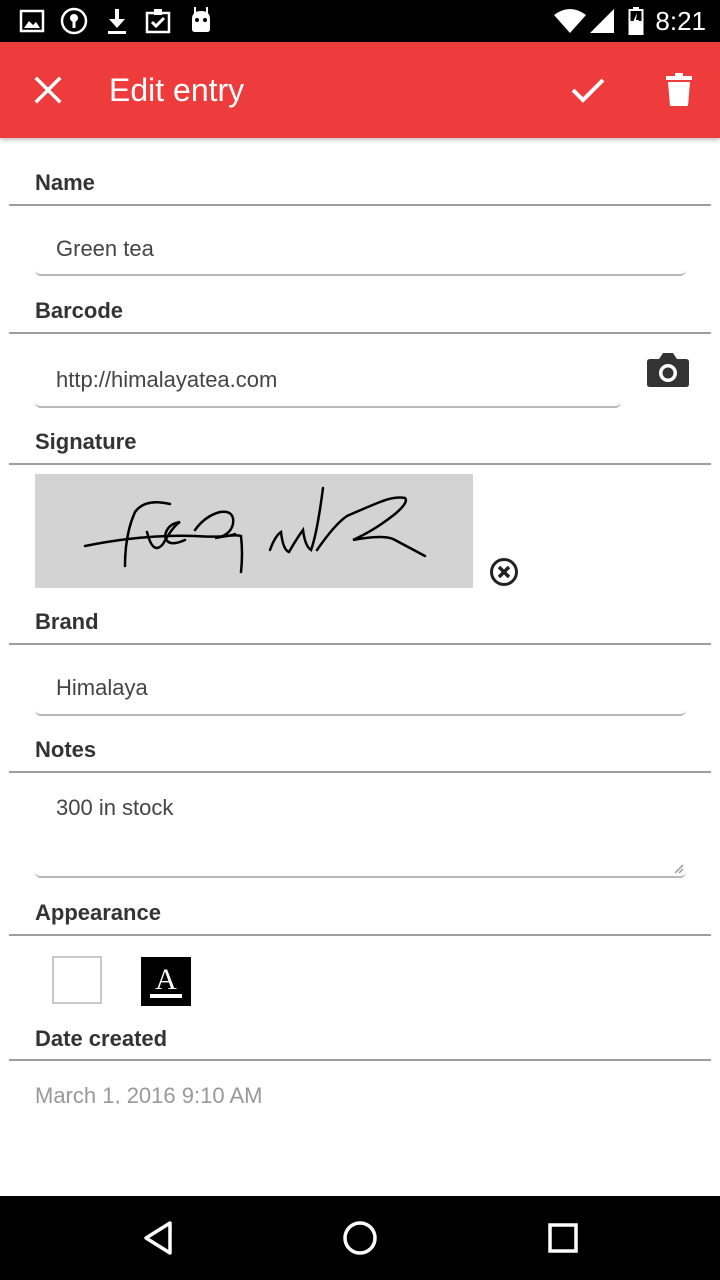 The width and height of the screenshot is (720, 1280). Describe the element at coordinates (360, 1060) in the screenshot. I see `date-created-divider` at that location.